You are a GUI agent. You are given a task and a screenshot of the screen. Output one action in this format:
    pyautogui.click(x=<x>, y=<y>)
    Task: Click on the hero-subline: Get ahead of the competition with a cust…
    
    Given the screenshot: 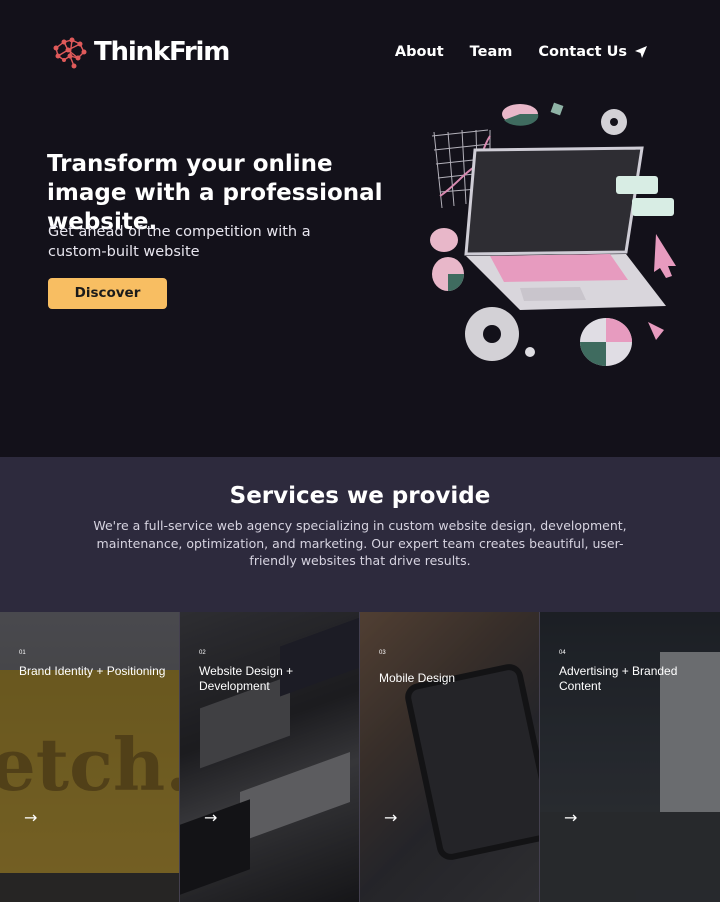 What is the action you would take?
    pyautogui.click(x=179, y=242)
    